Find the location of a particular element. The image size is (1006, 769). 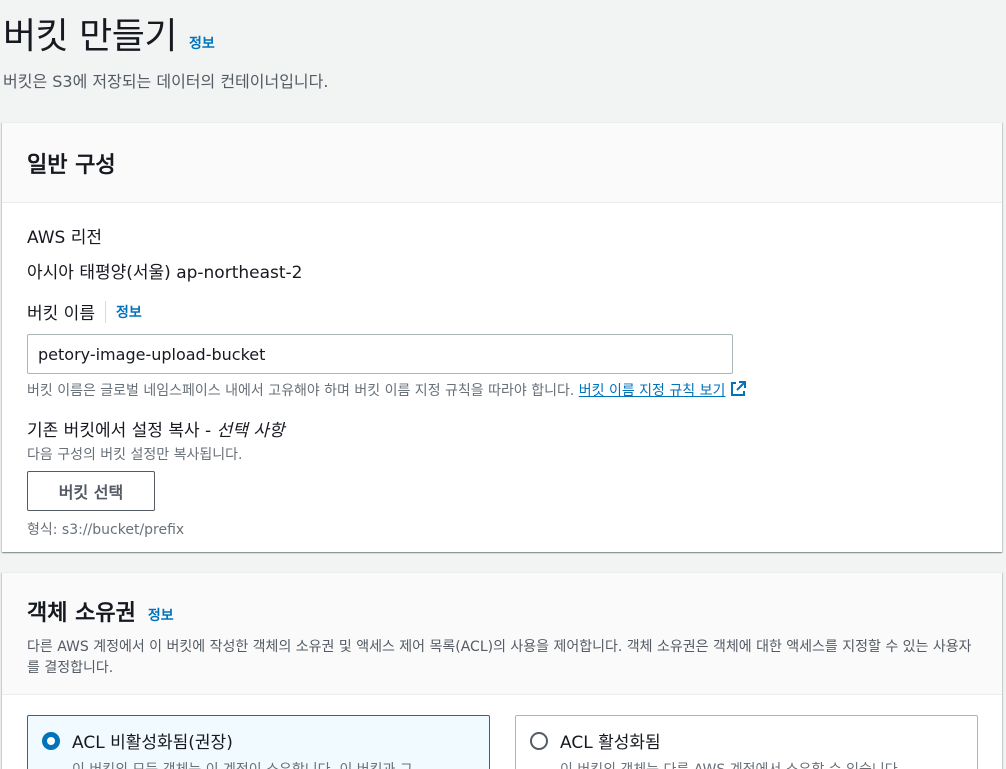

acl-disabled-row: ACL 비활성화됨(권장) is located at coordinates (258, 740).